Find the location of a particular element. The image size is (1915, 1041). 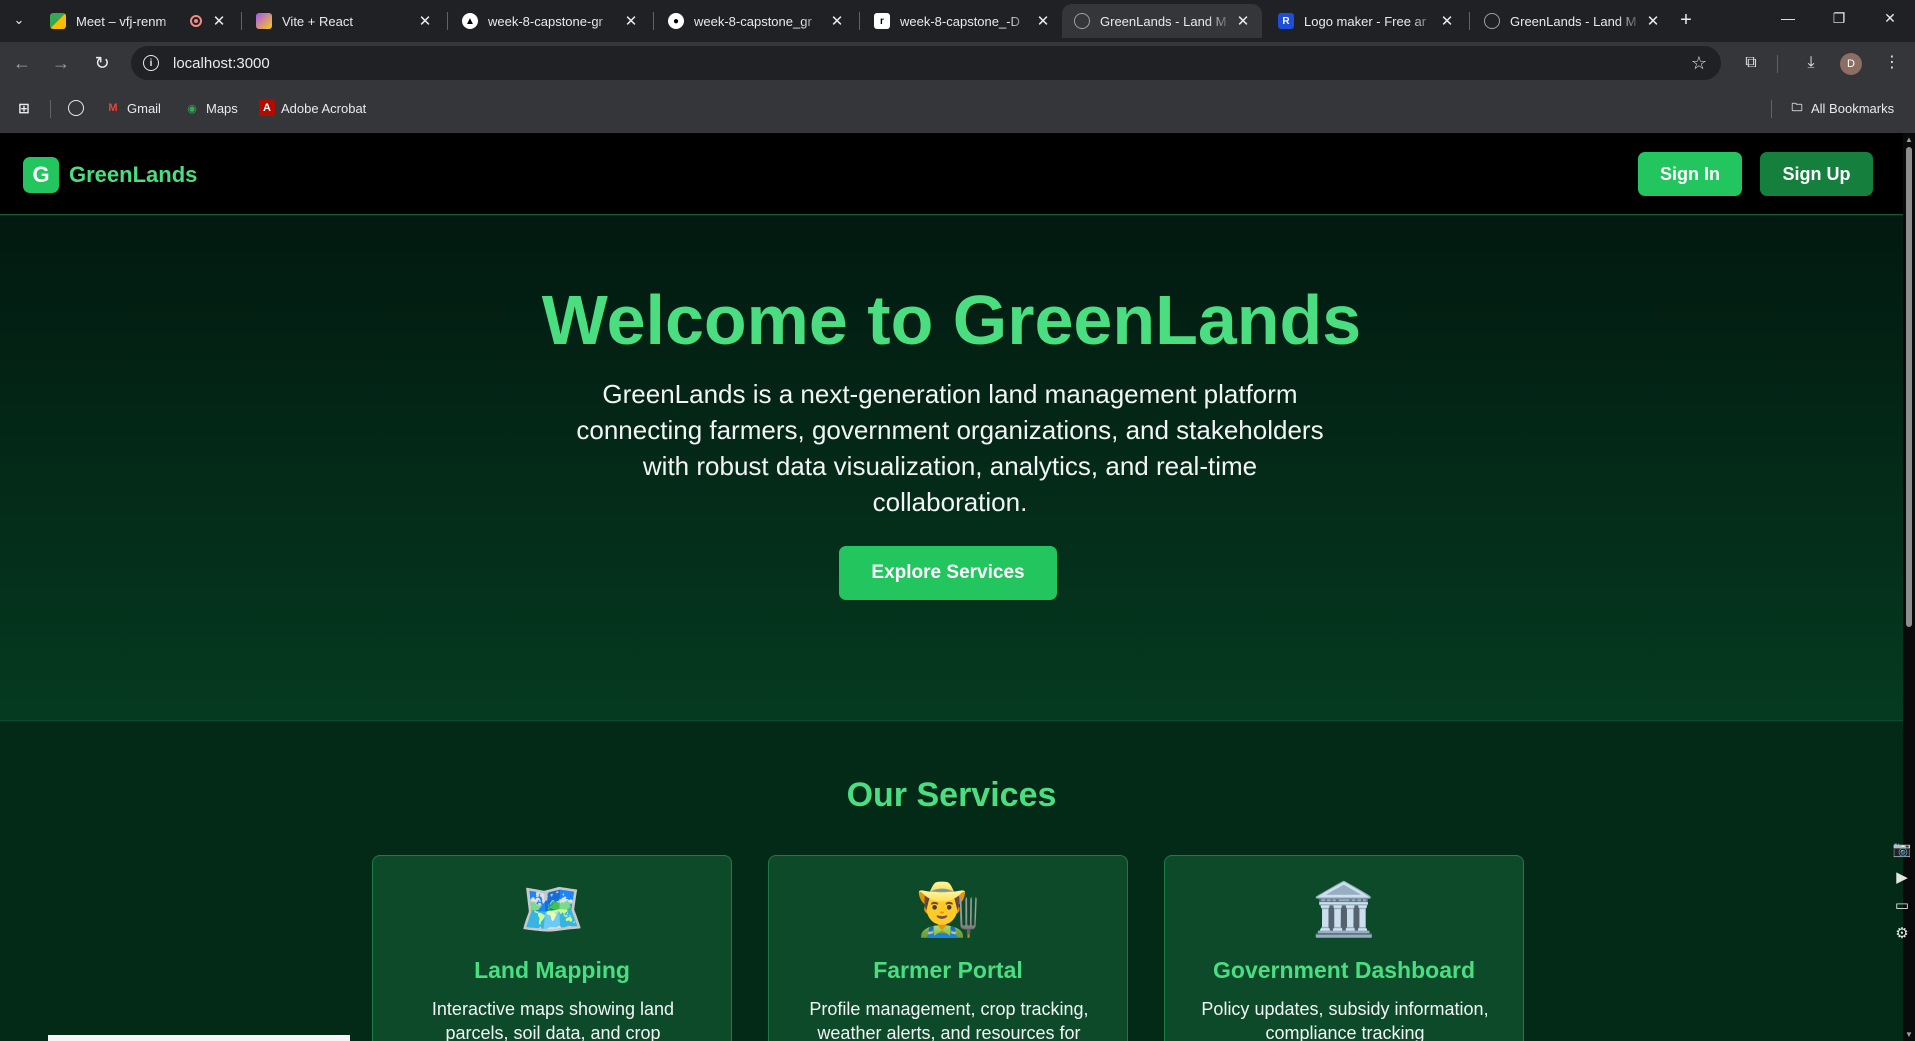

tab-greenlands-active: GreenLands - Land M ✕ is located at coordinates (1162, 21).